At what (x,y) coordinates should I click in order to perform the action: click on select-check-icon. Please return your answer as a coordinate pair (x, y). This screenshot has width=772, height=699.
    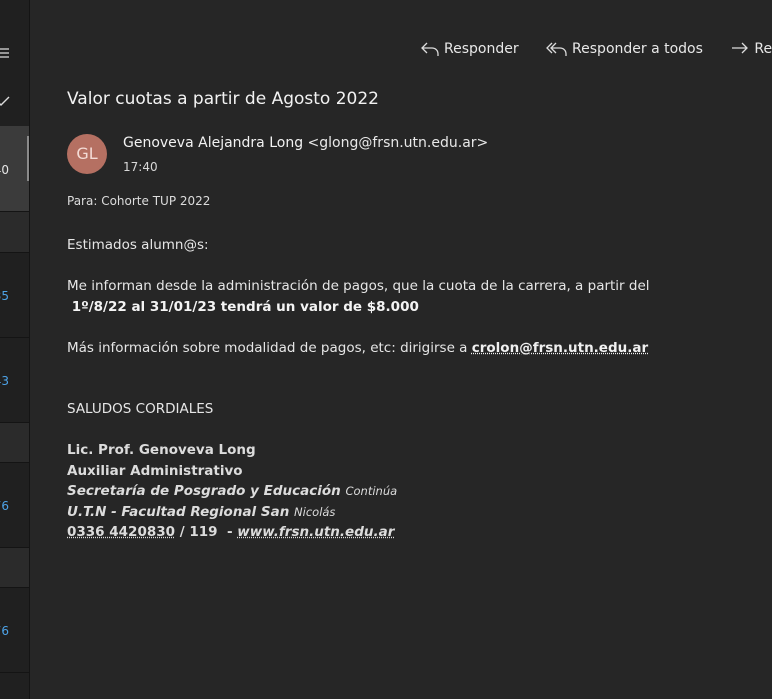
    Looking at the image, I should click on (14, 101).